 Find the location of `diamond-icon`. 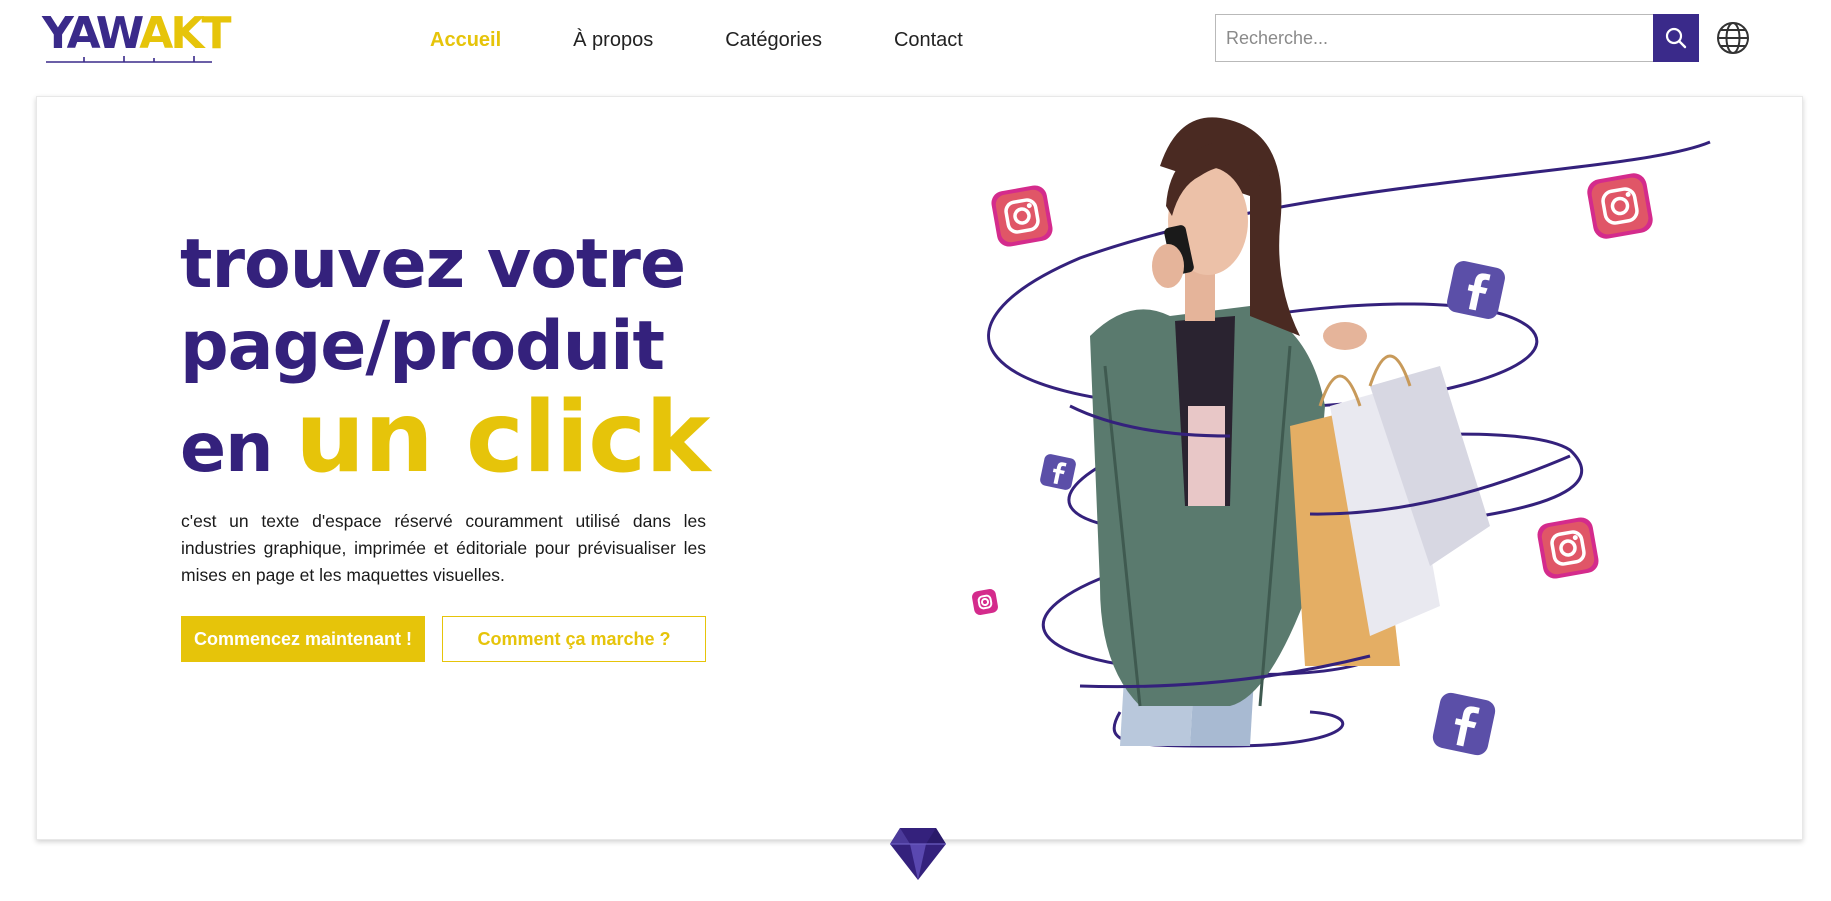

diamond-icon is located at coordinates (918, 854).